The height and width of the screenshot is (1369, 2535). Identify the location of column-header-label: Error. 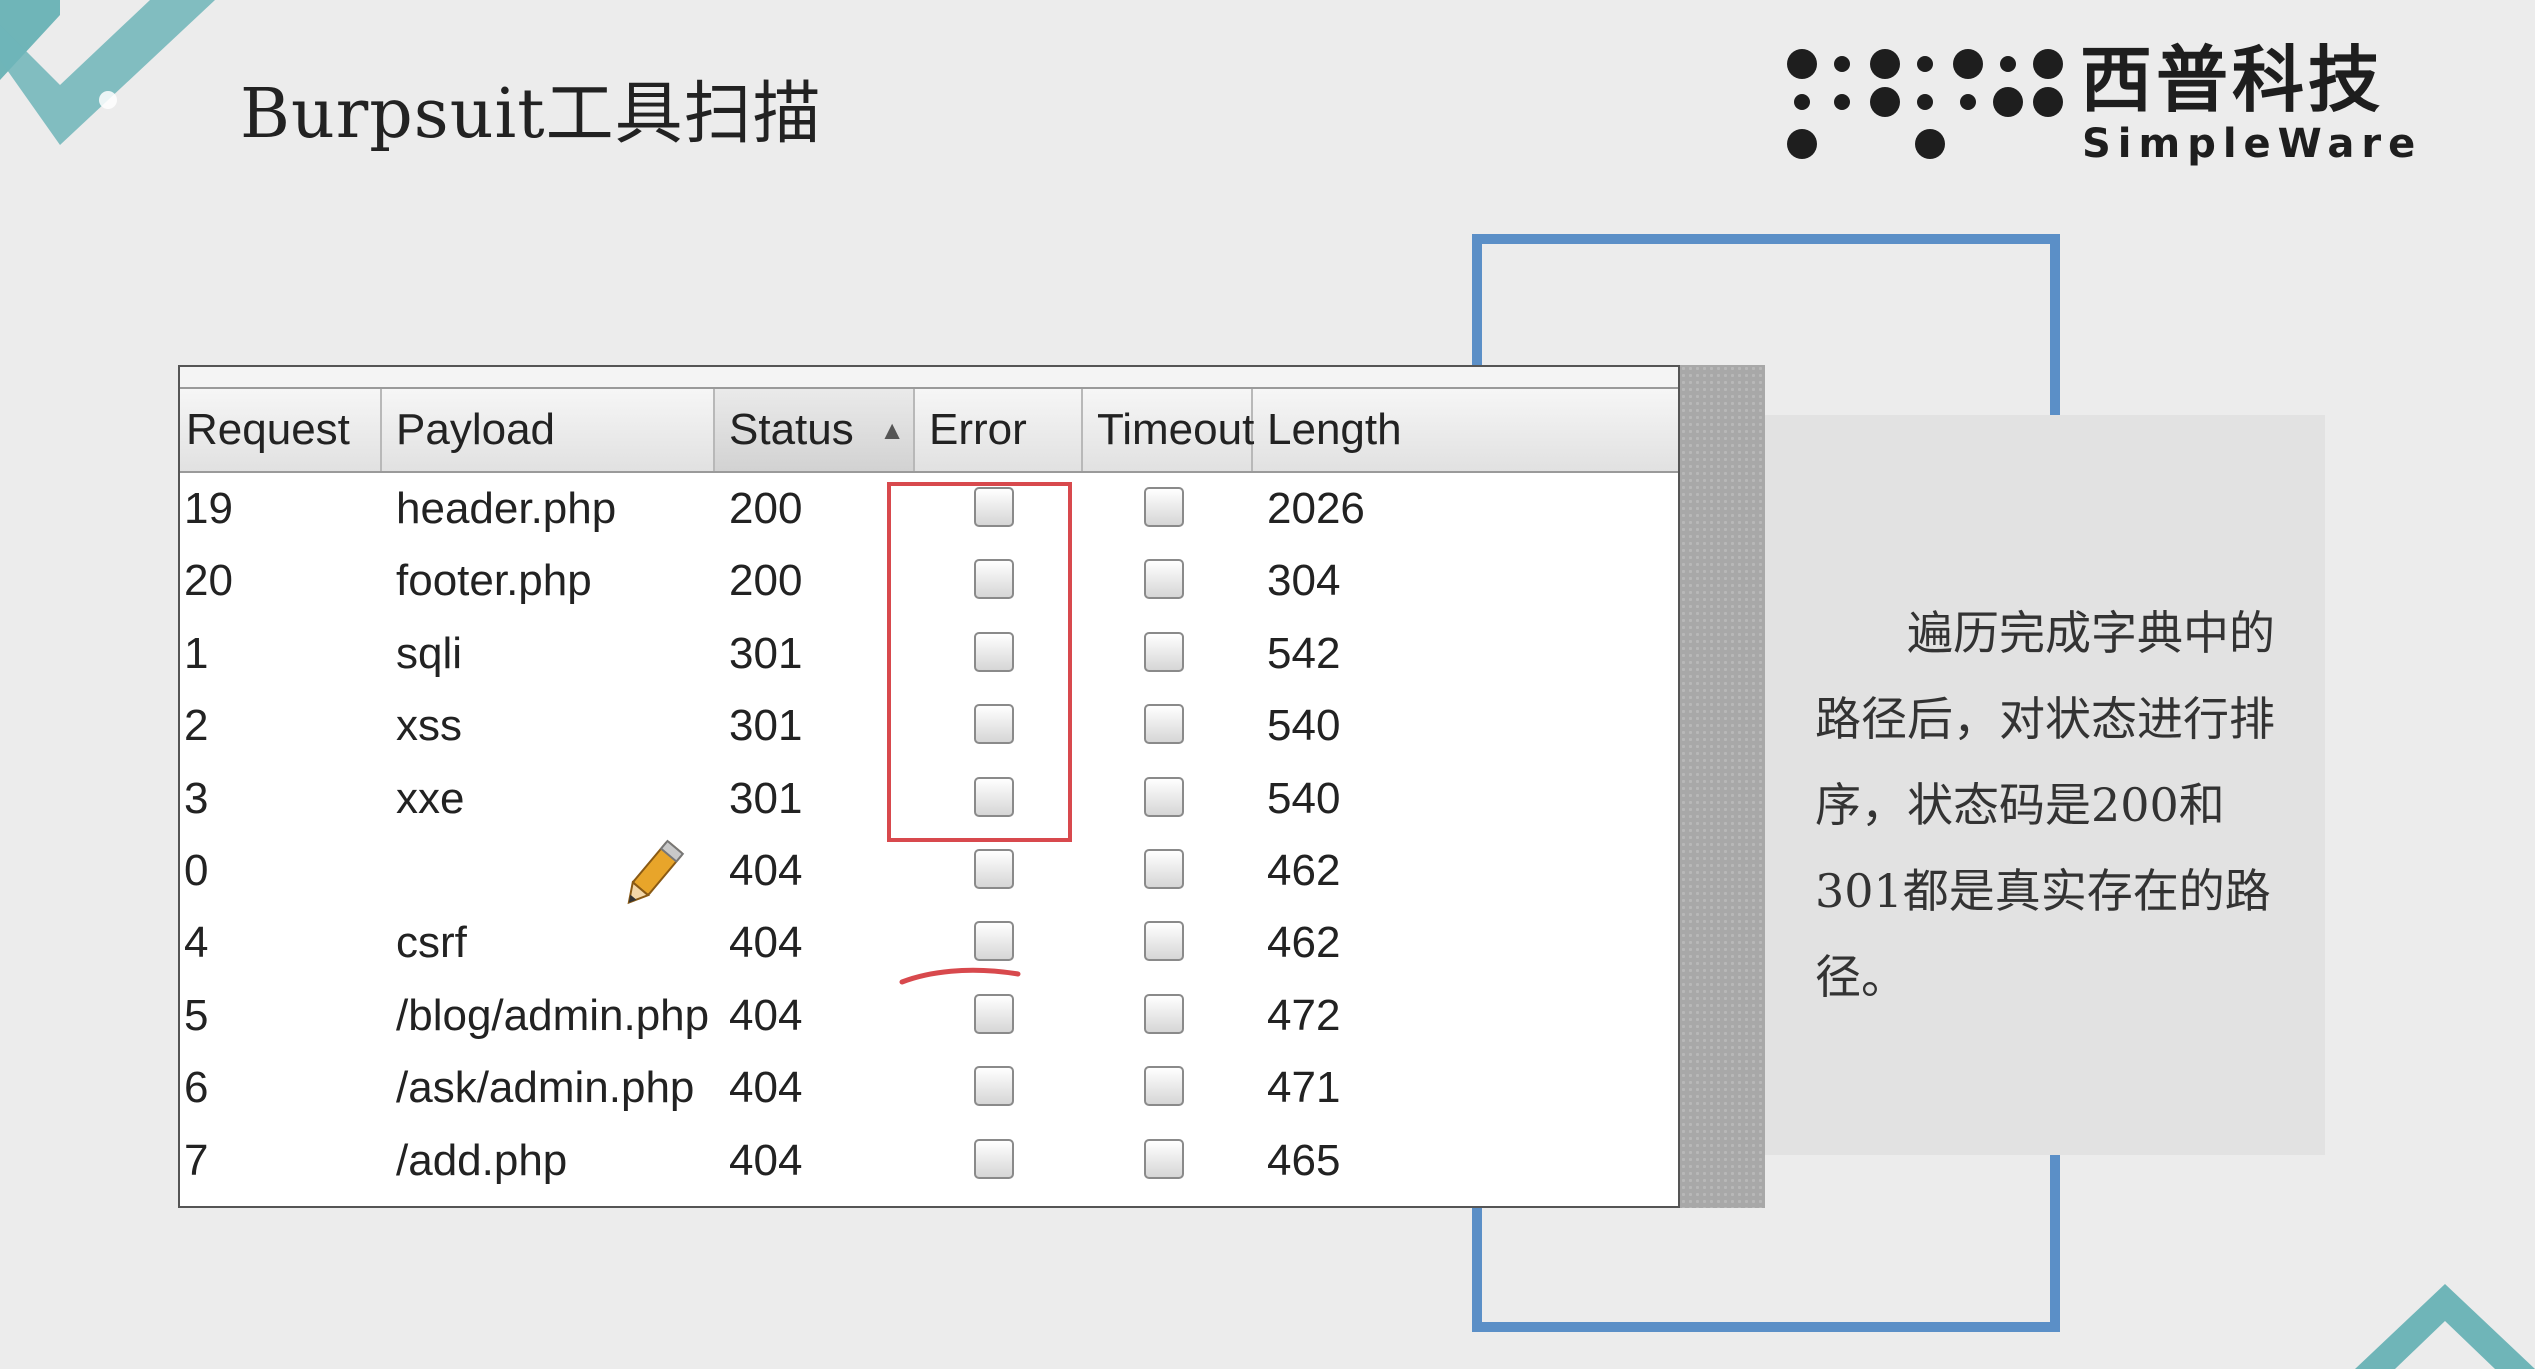
(978, 429).